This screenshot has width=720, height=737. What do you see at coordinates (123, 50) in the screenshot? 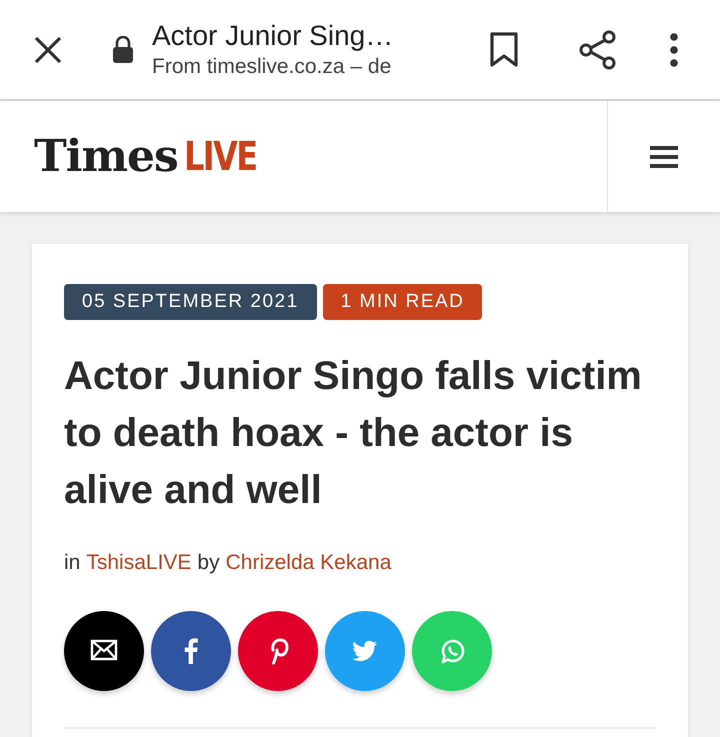
I see `lock-icon` at bounding box center [123, 50].